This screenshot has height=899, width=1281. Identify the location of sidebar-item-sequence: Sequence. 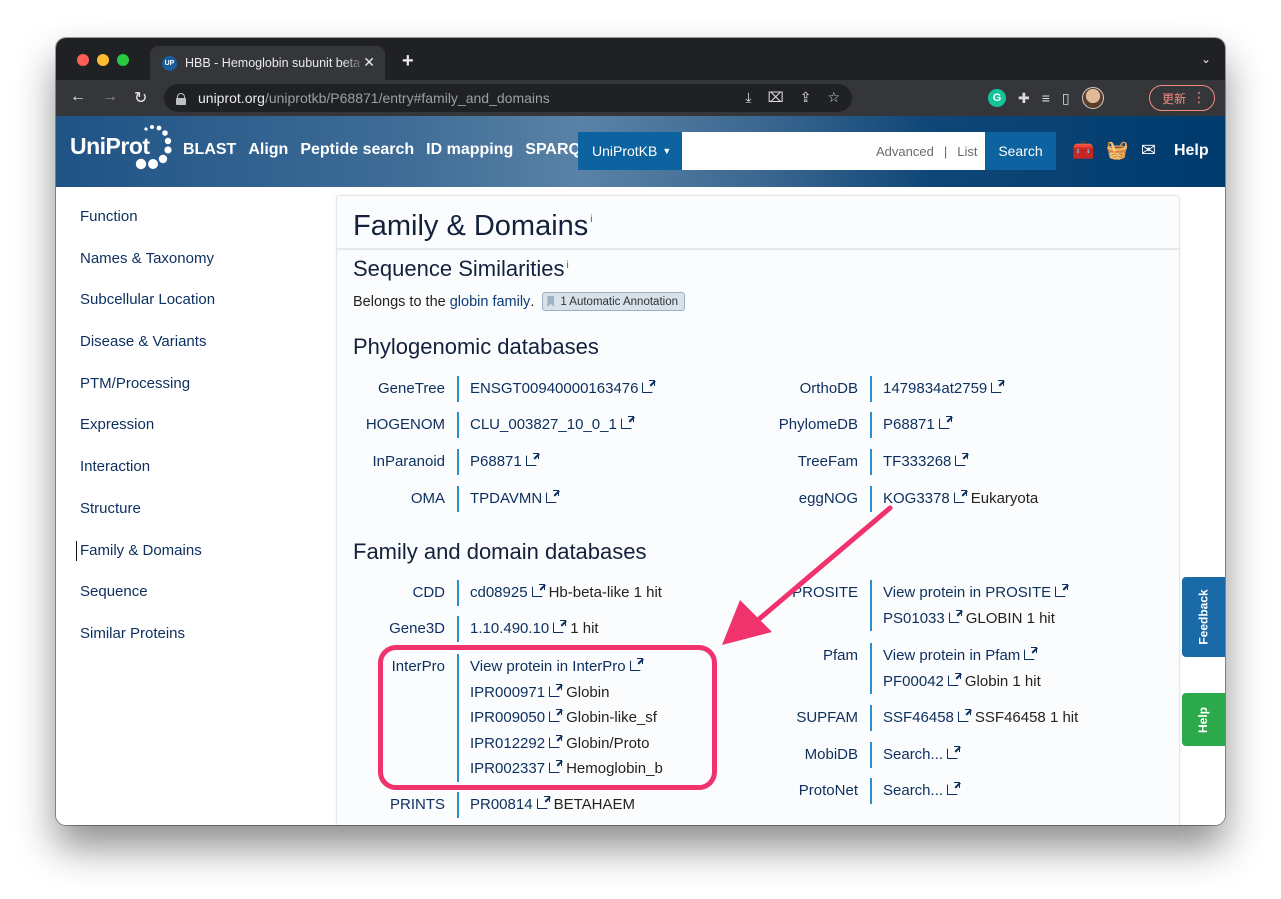
(147, 603).